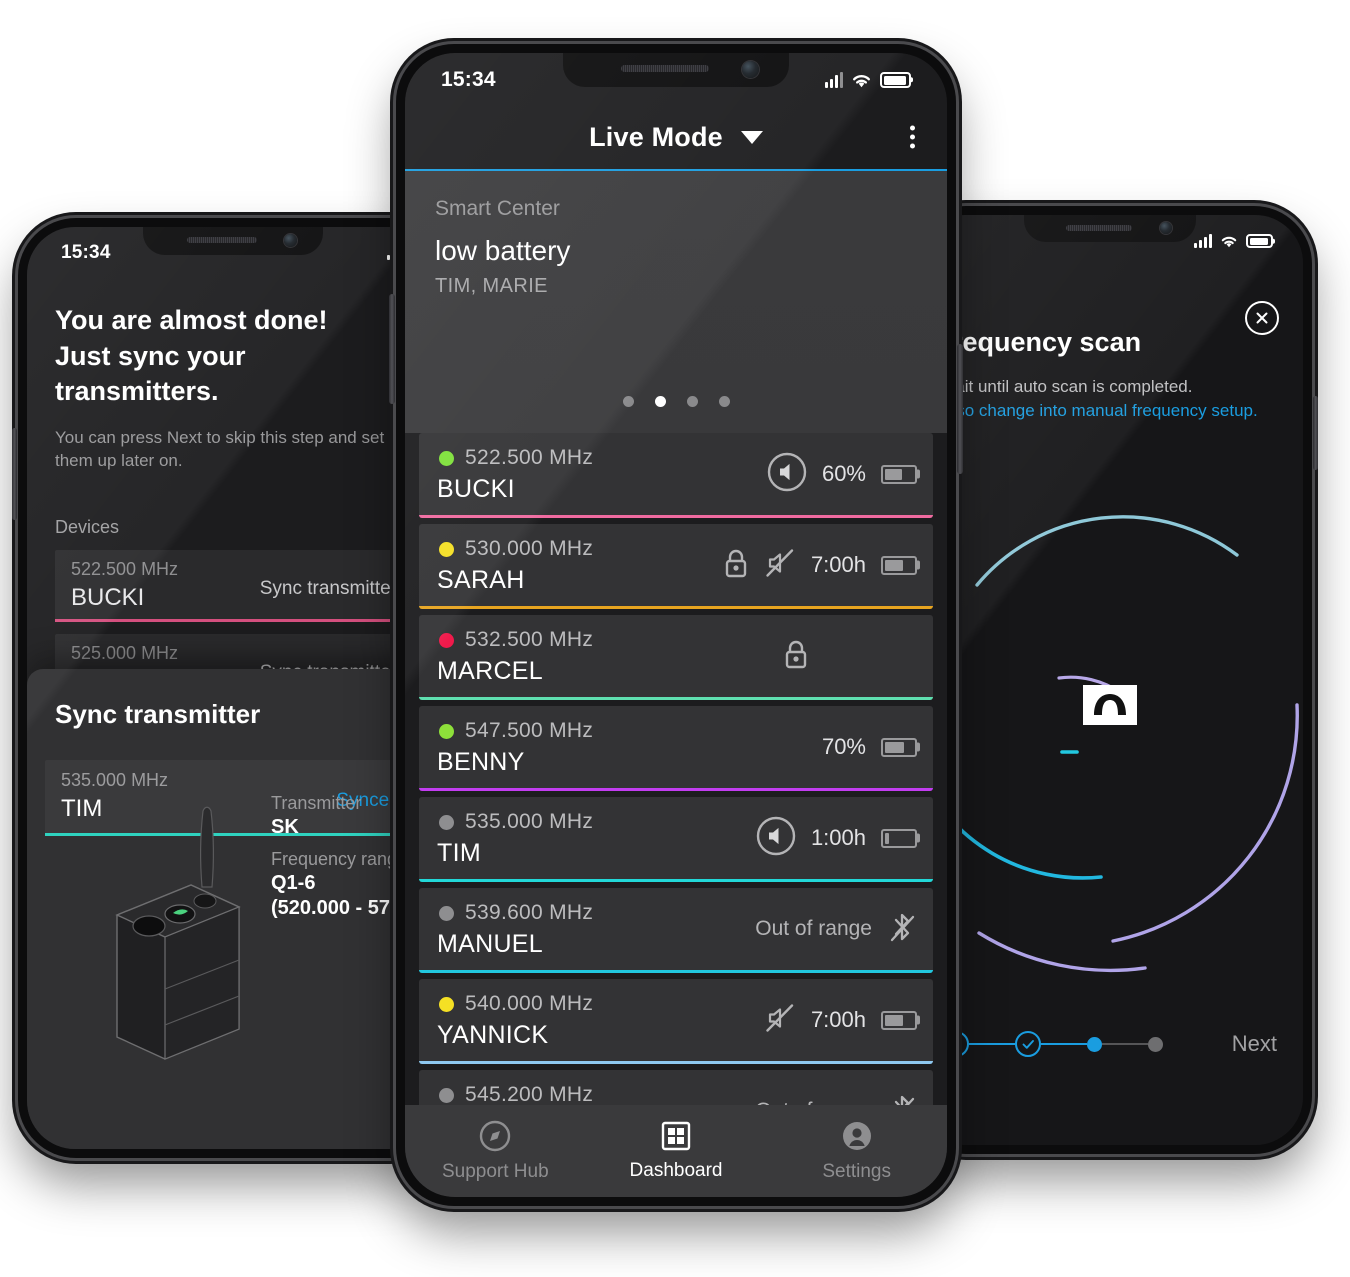 The image size is (1350, 1277). Describe the element at coordinates (503, 250) in the screenshot. I see `alert-title: low battery` at that location.